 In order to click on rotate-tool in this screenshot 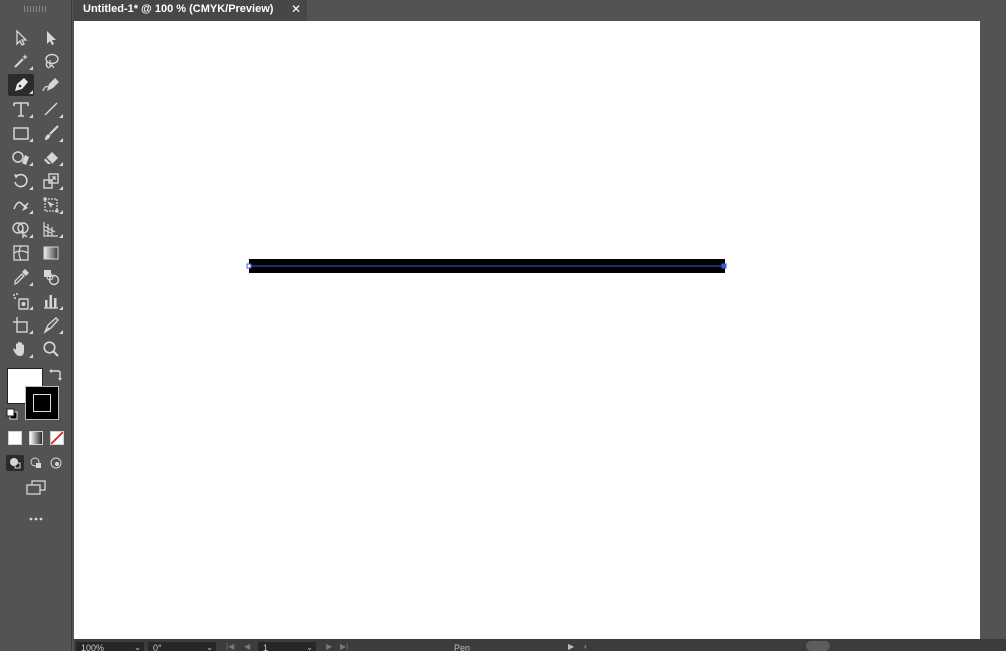, I will do `click(21, 181)`.